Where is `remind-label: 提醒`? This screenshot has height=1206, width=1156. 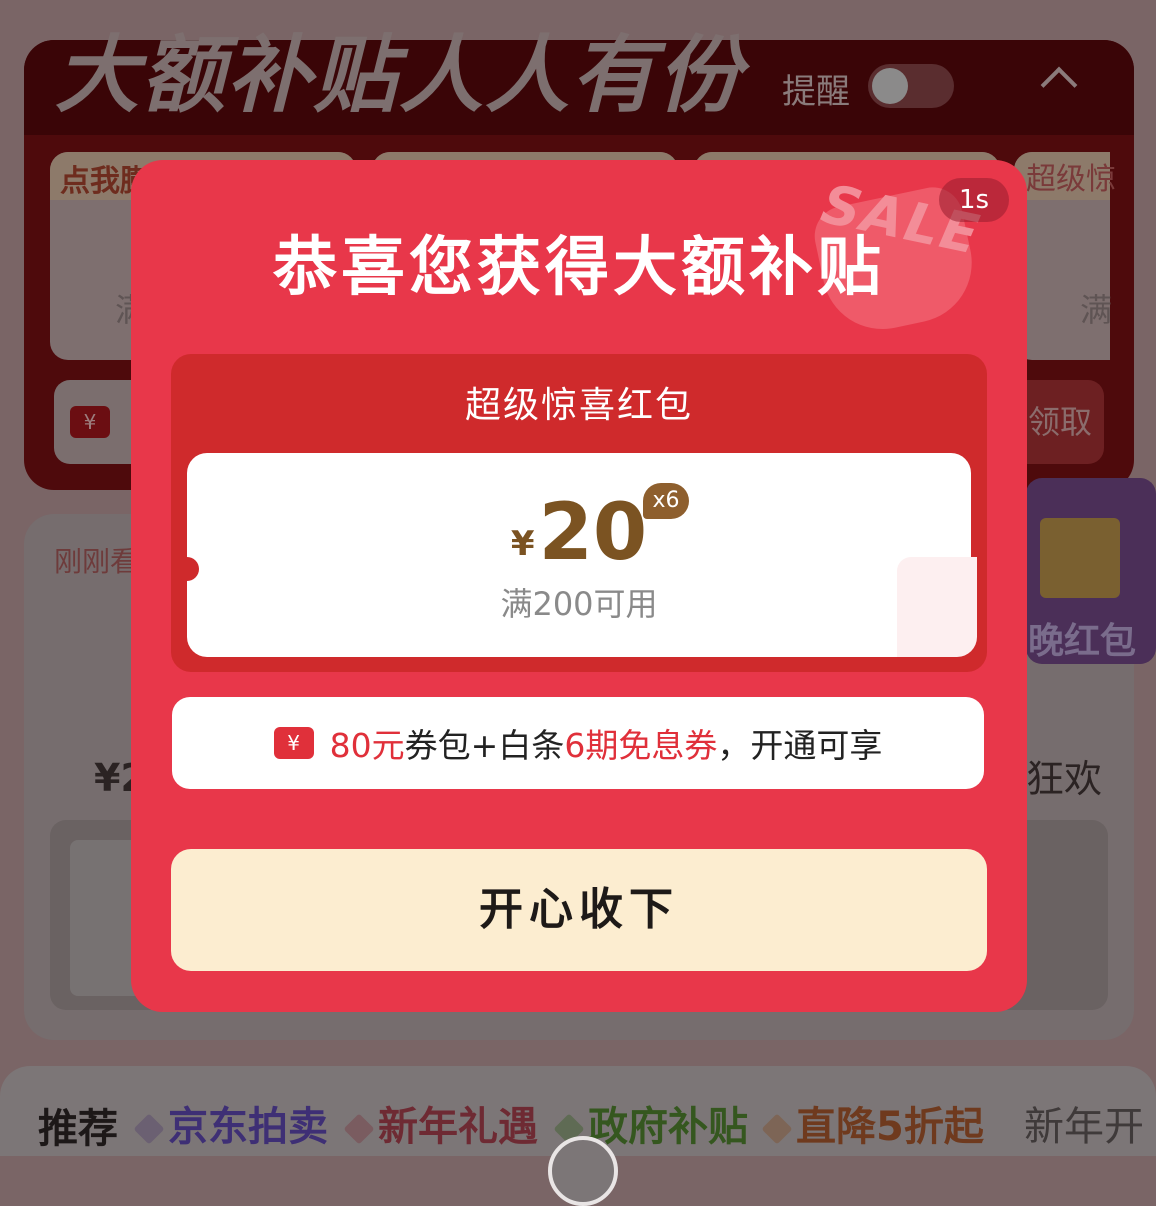
remind-label: 提醒 is located at coordinates (816, 92).